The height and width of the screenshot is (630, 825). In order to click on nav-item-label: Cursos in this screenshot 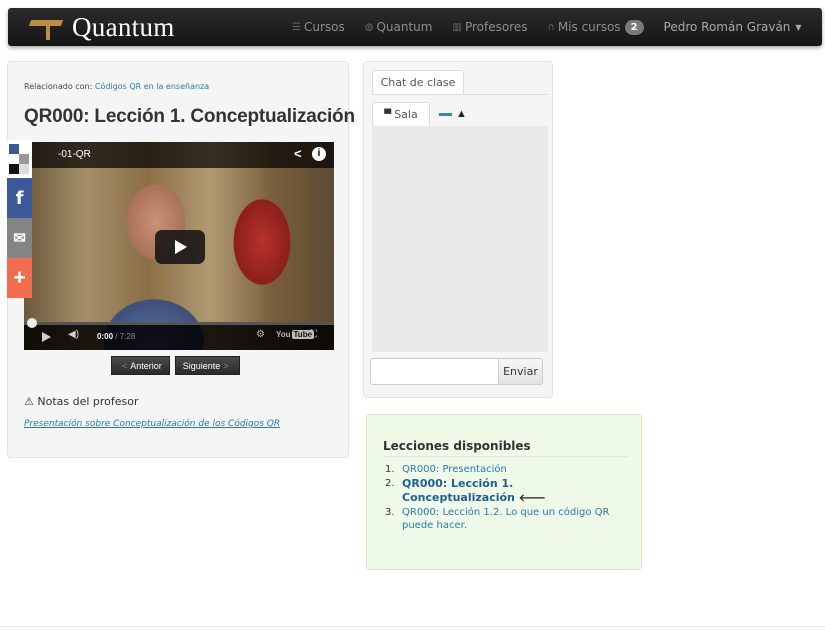, I will do `click(324, 27)`.